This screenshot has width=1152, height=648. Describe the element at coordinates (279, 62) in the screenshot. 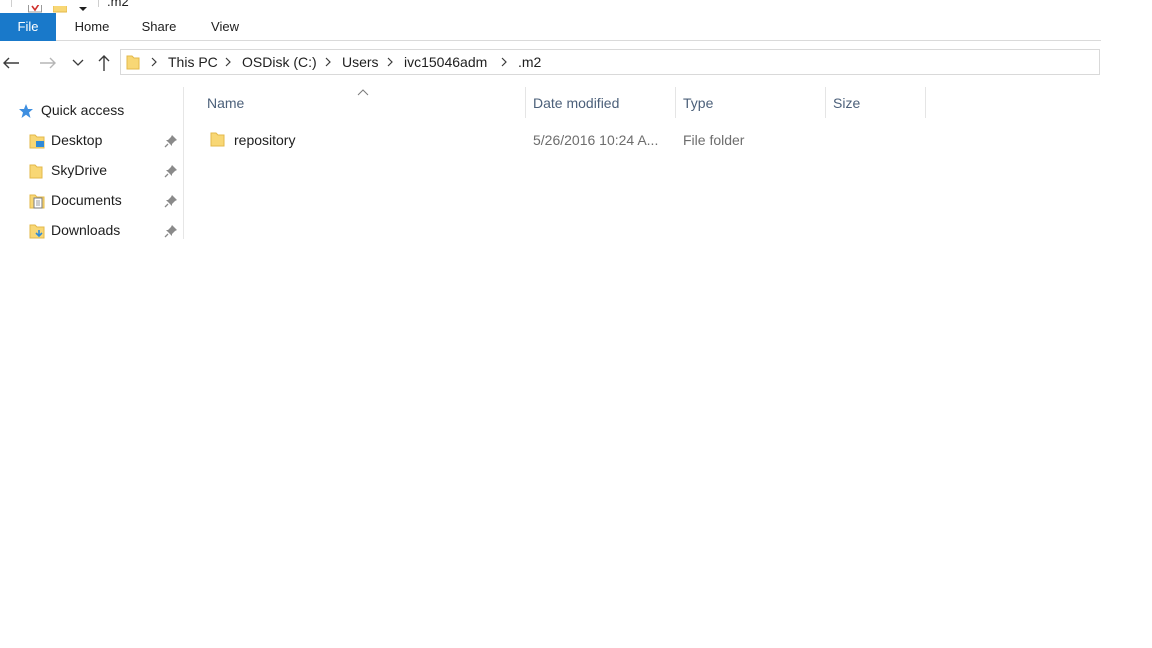

I see `breadcrumb-osdisk: OSDisk (C:)` at that location.